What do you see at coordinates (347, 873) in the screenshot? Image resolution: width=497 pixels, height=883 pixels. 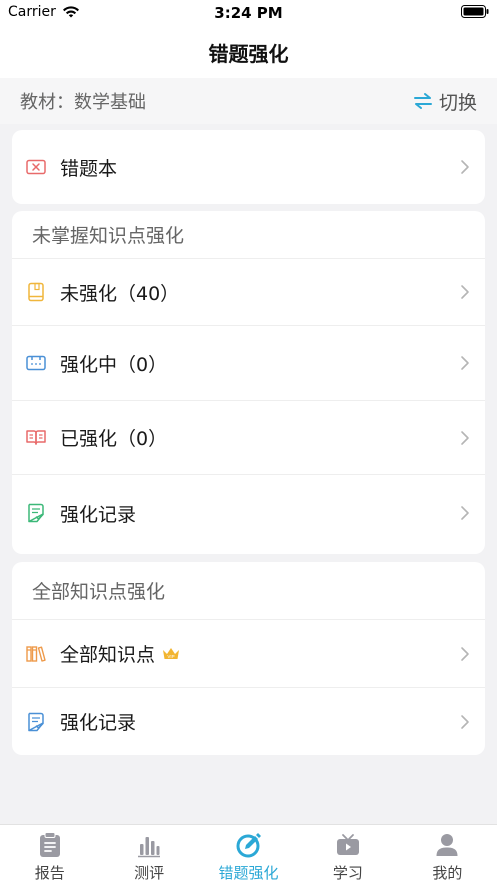 I see `tab-label: 学习` at bounding box center [347, 873].